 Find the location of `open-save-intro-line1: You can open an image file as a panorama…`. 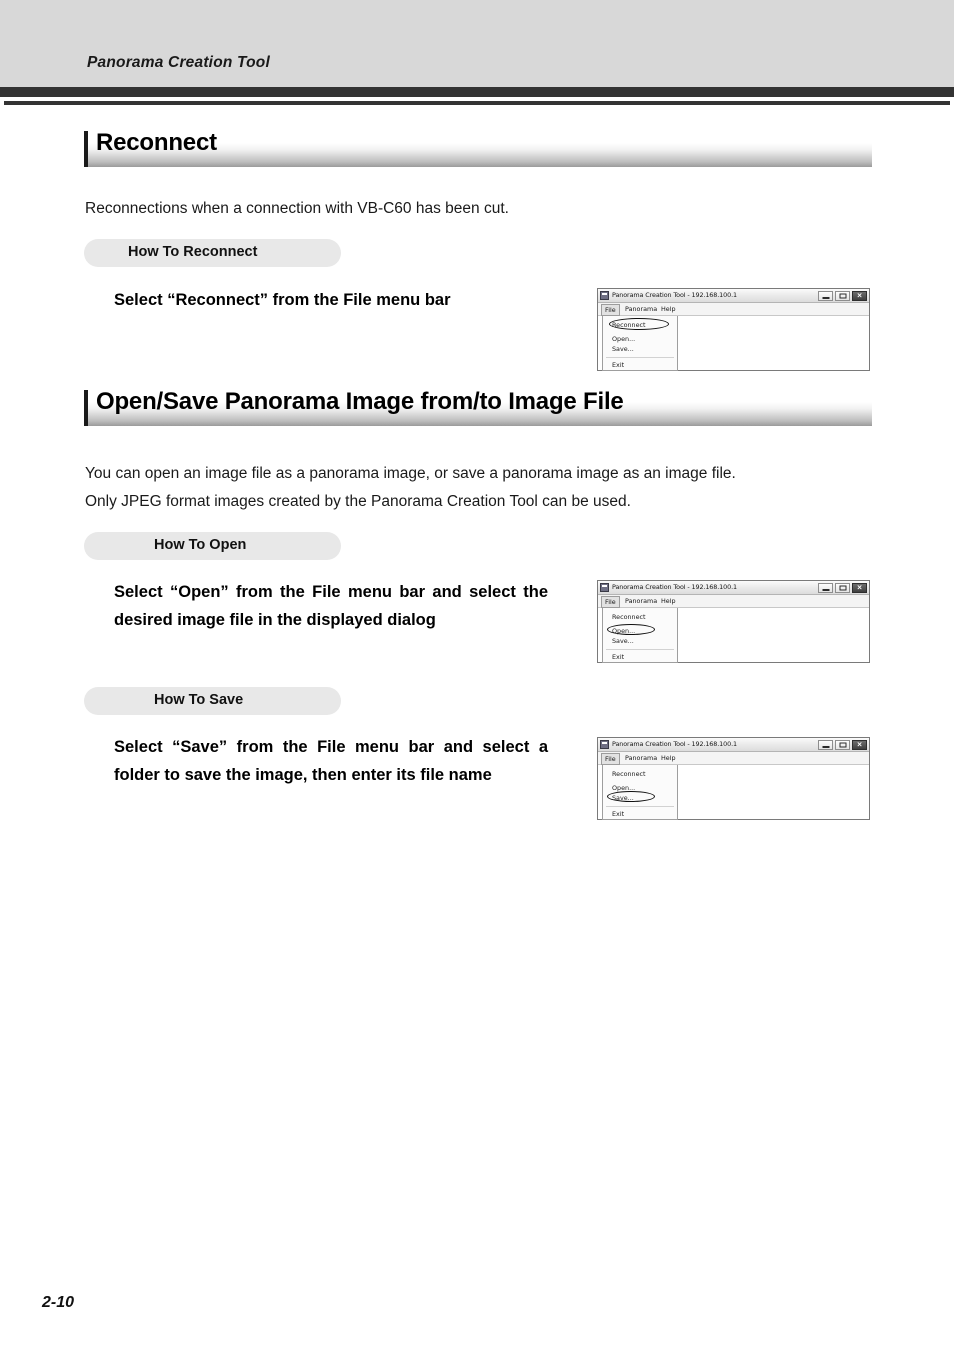

open-save-intro-line1: You can open an image file as a panorama… is located at coordinates (410, 473).